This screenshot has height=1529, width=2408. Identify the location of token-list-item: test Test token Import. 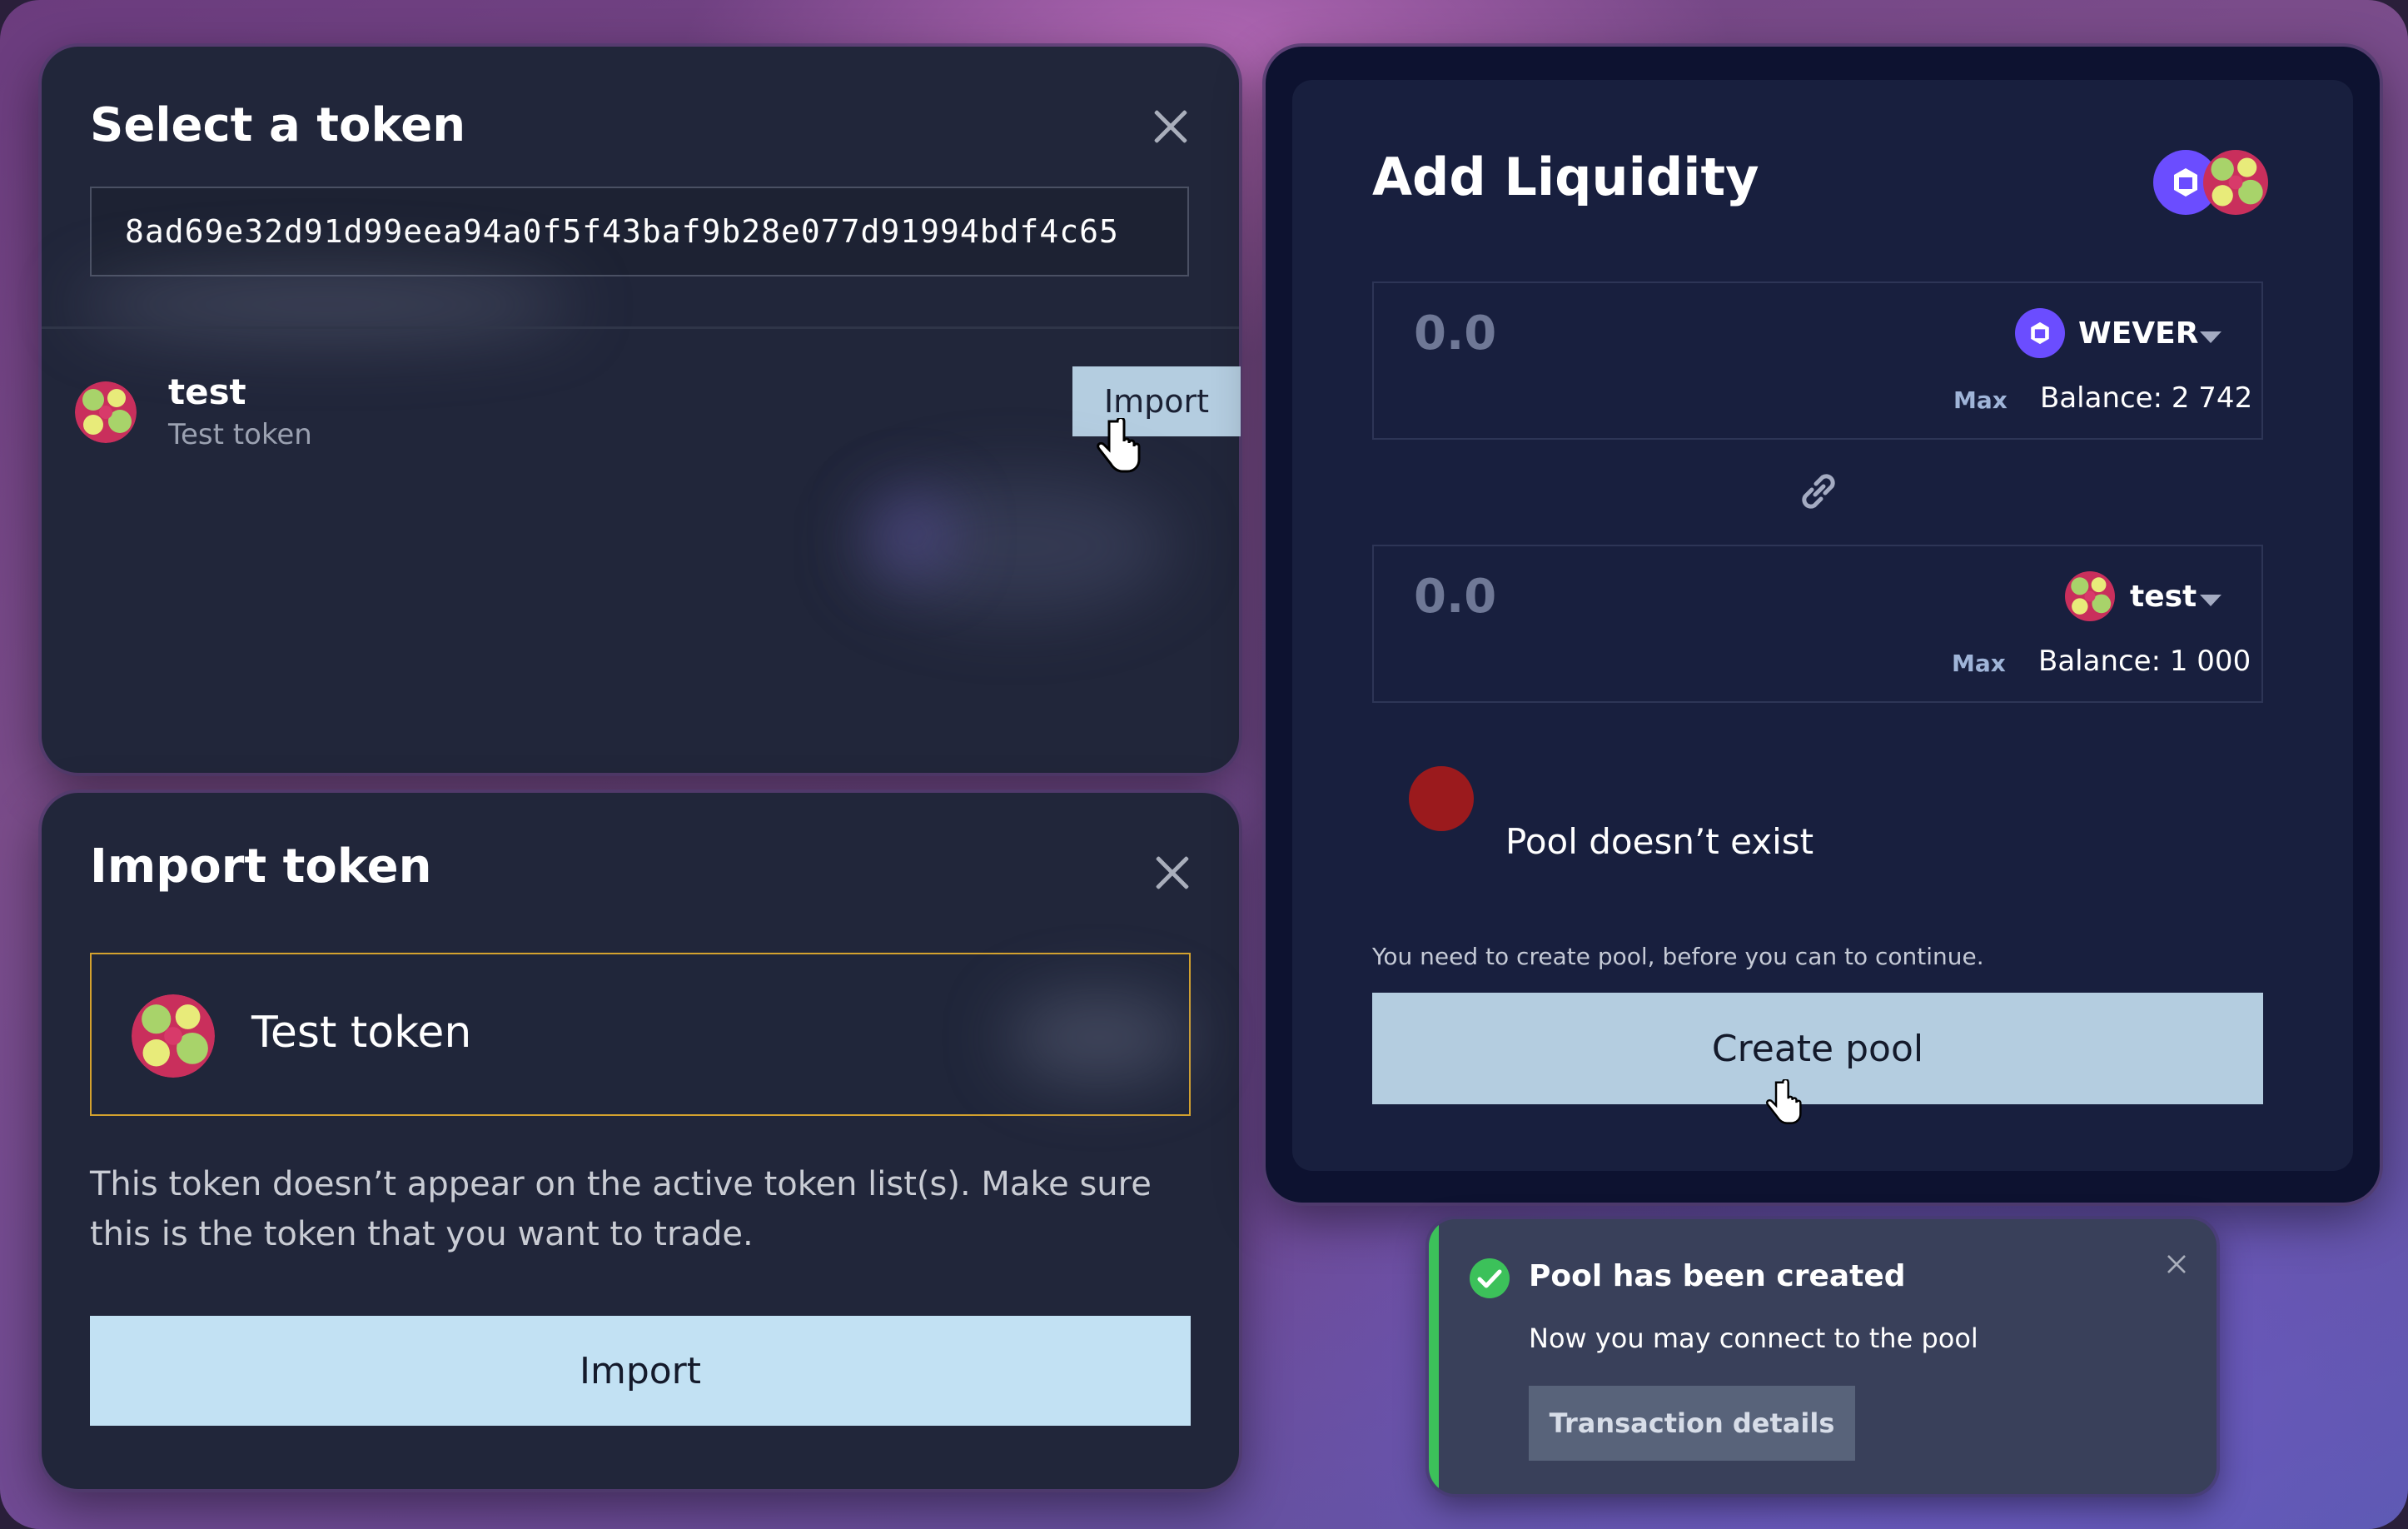
(658, 409).